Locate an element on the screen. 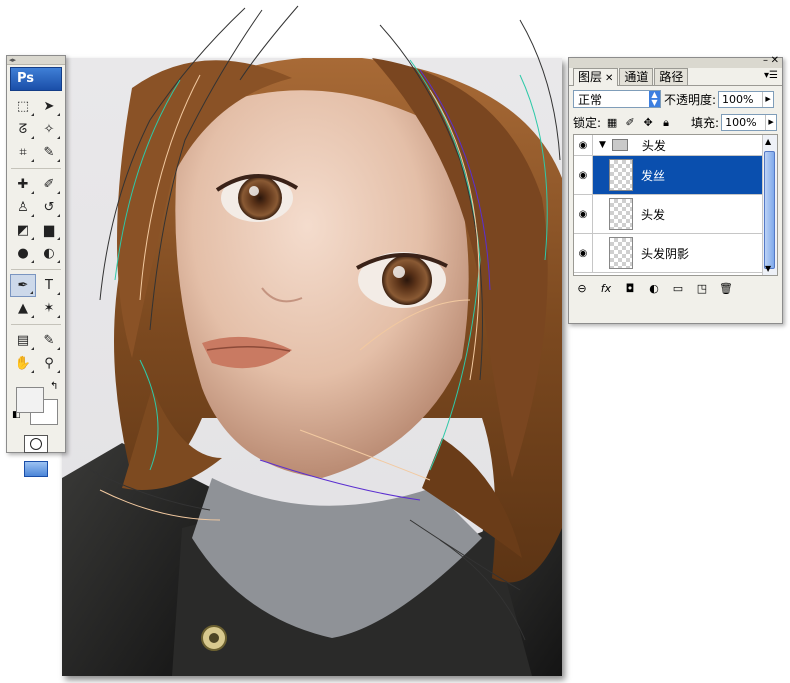  scroll-down-icon: ▼ is located at coordinates (768, 268).